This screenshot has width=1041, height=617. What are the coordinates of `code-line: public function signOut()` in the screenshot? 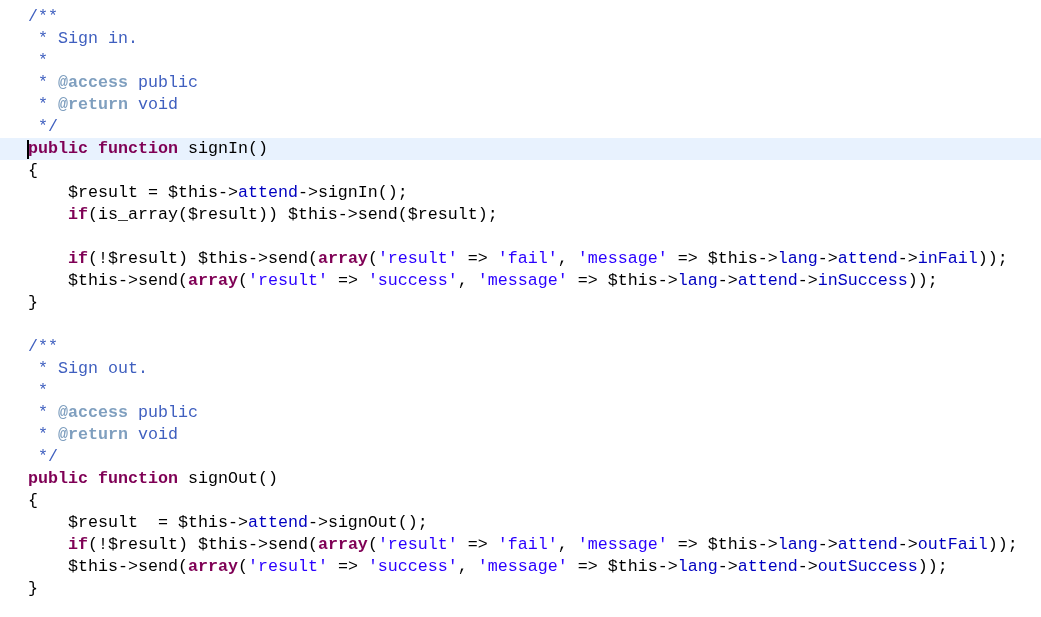 It's located at (153, 479).